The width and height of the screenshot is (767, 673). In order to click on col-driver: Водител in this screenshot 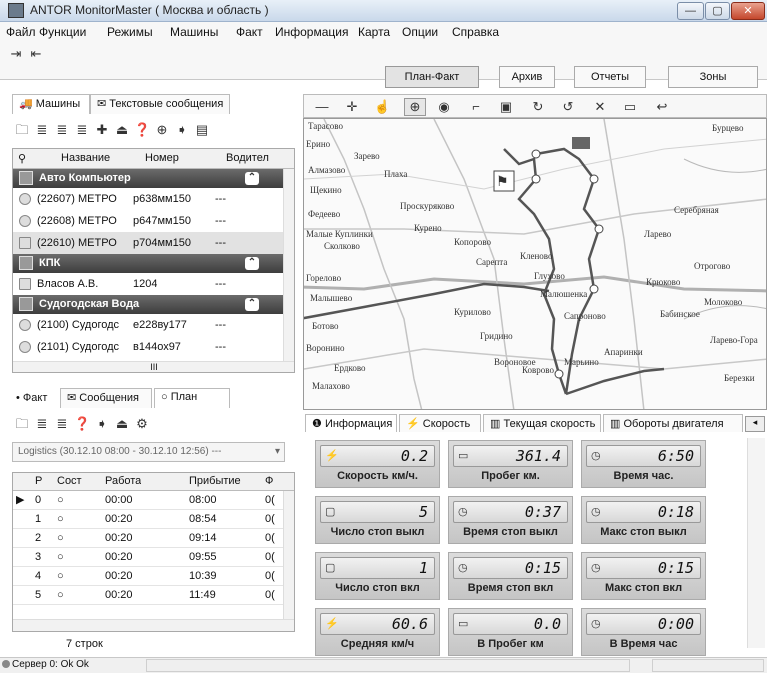, I will do `click(256, 158)`.